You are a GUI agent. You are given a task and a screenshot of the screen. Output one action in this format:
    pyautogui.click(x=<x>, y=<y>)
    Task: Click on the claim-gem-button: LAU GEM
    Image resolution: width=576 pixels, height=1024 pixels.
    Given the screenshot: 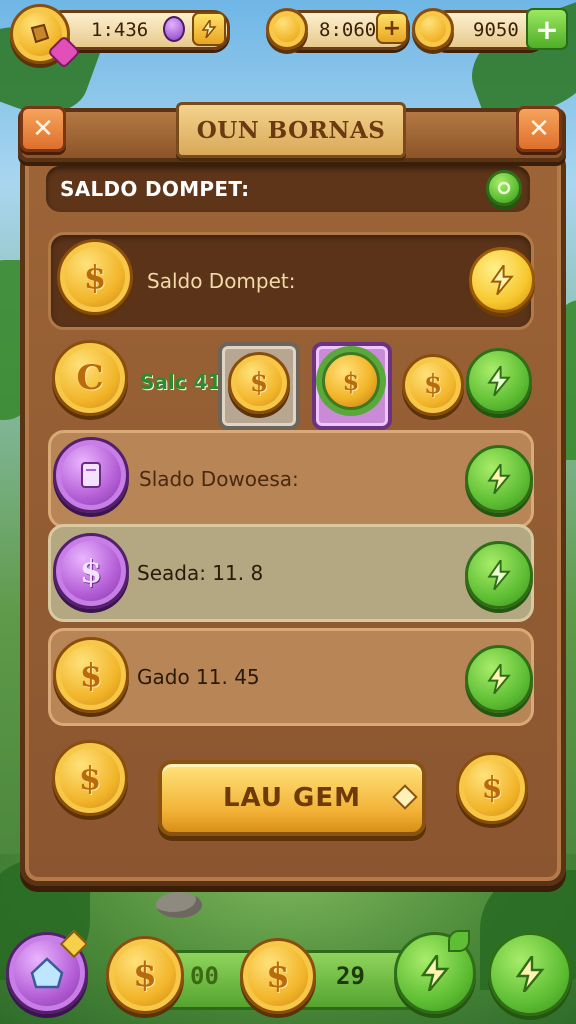 What is the action you would take?
    pyautogui.click(x=292, y=798)
    